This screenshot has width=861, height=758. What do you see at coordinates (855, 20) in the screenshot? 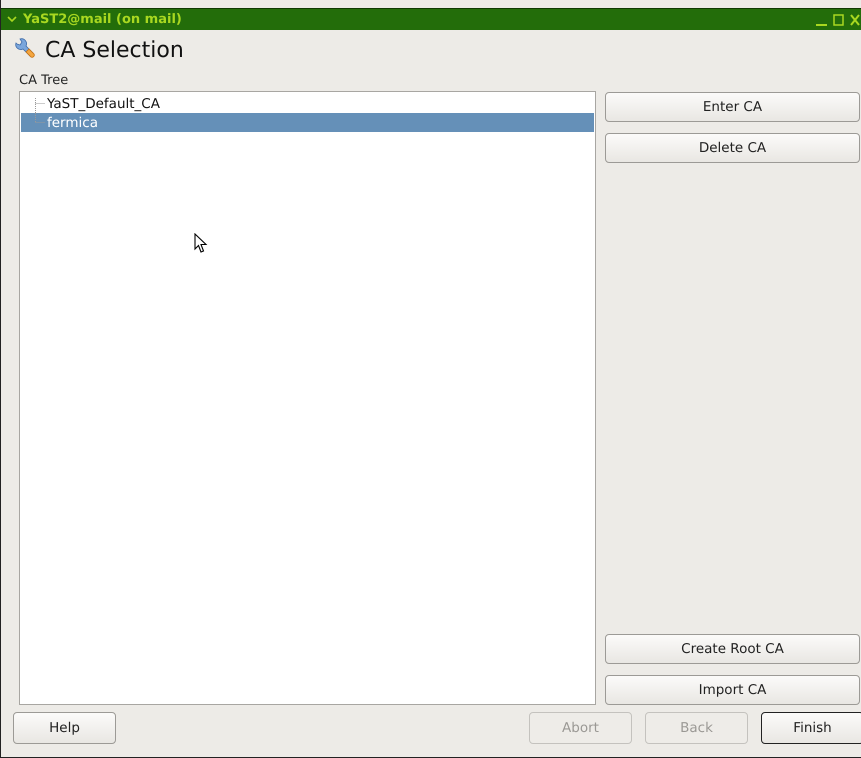
I see `close-icon` at bounding box center [855, 20].